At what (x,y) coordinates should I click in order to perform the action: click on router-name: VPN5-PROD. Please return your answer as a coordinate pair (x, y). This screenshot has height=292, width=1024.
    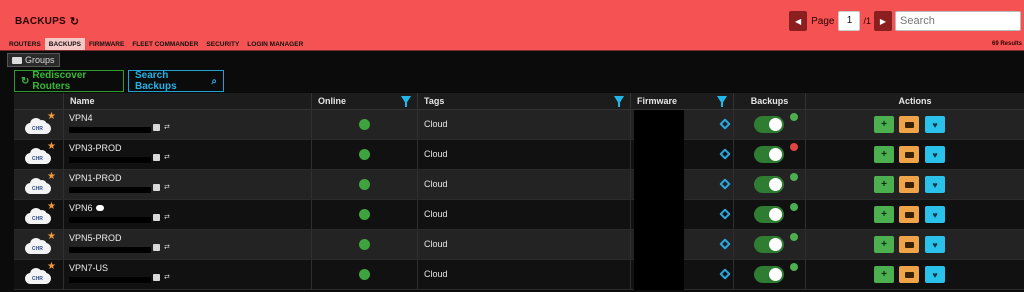
    Looking at the image, I should click on (95, 238).